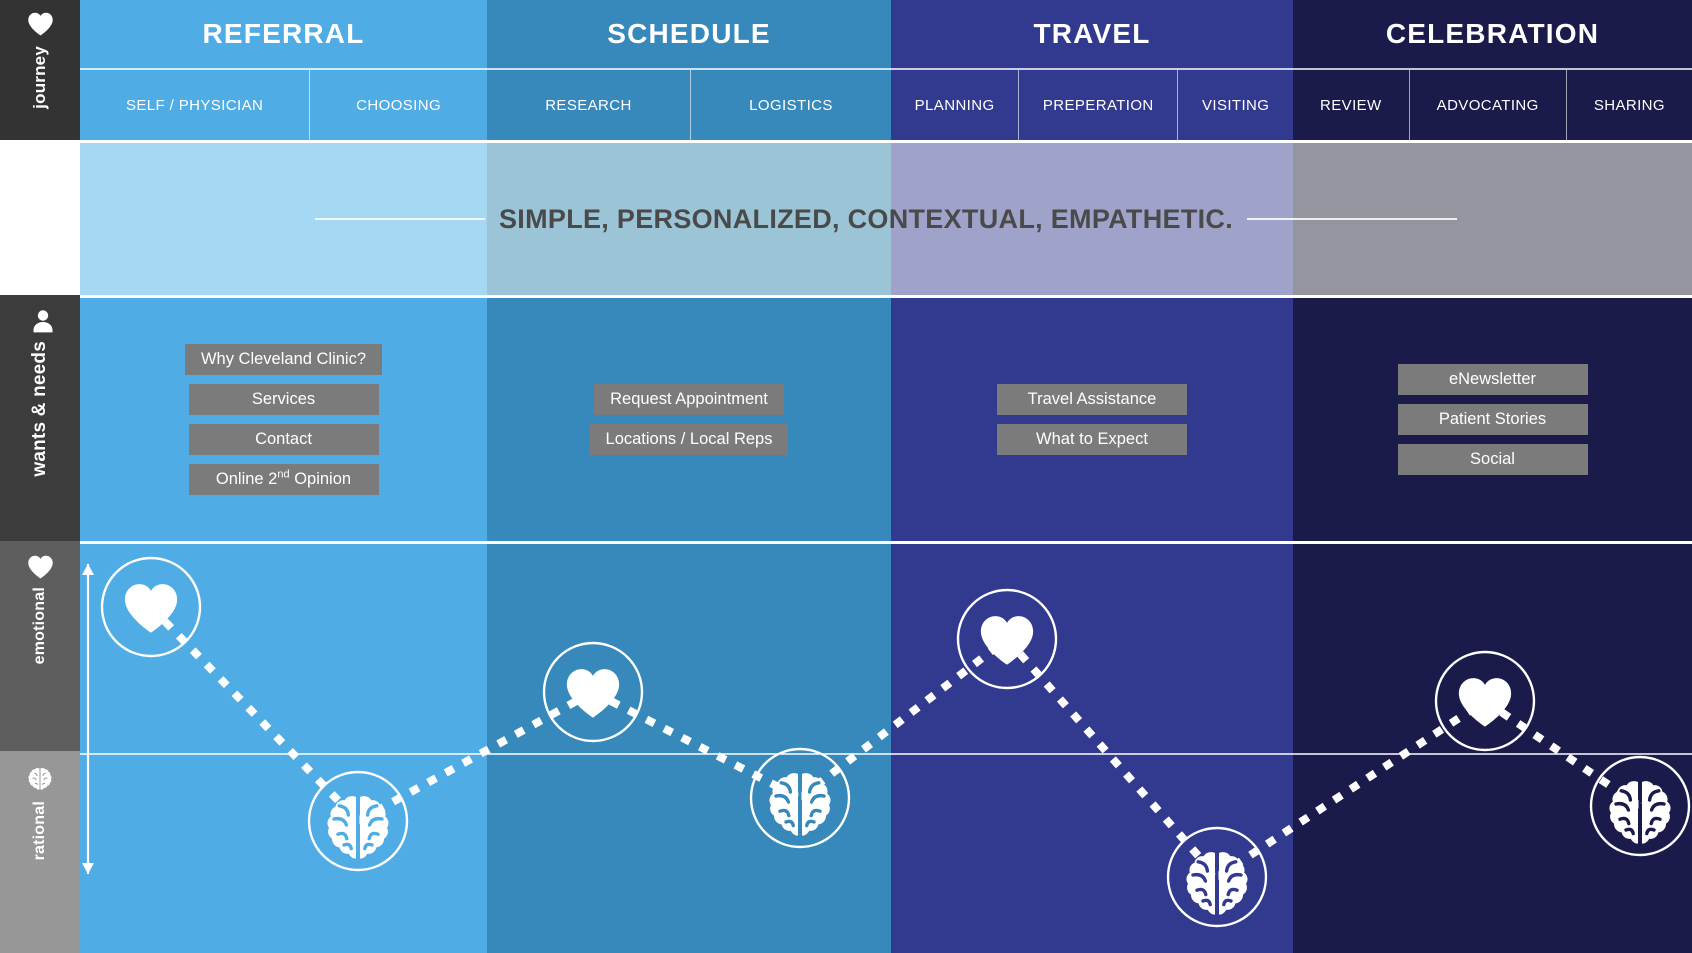 This screenshot has height=953, width=1692. I want to click on phase-column-celebration: CELEBRATION REVIEW ADVOCATING SHARING, so click(1492, 70).